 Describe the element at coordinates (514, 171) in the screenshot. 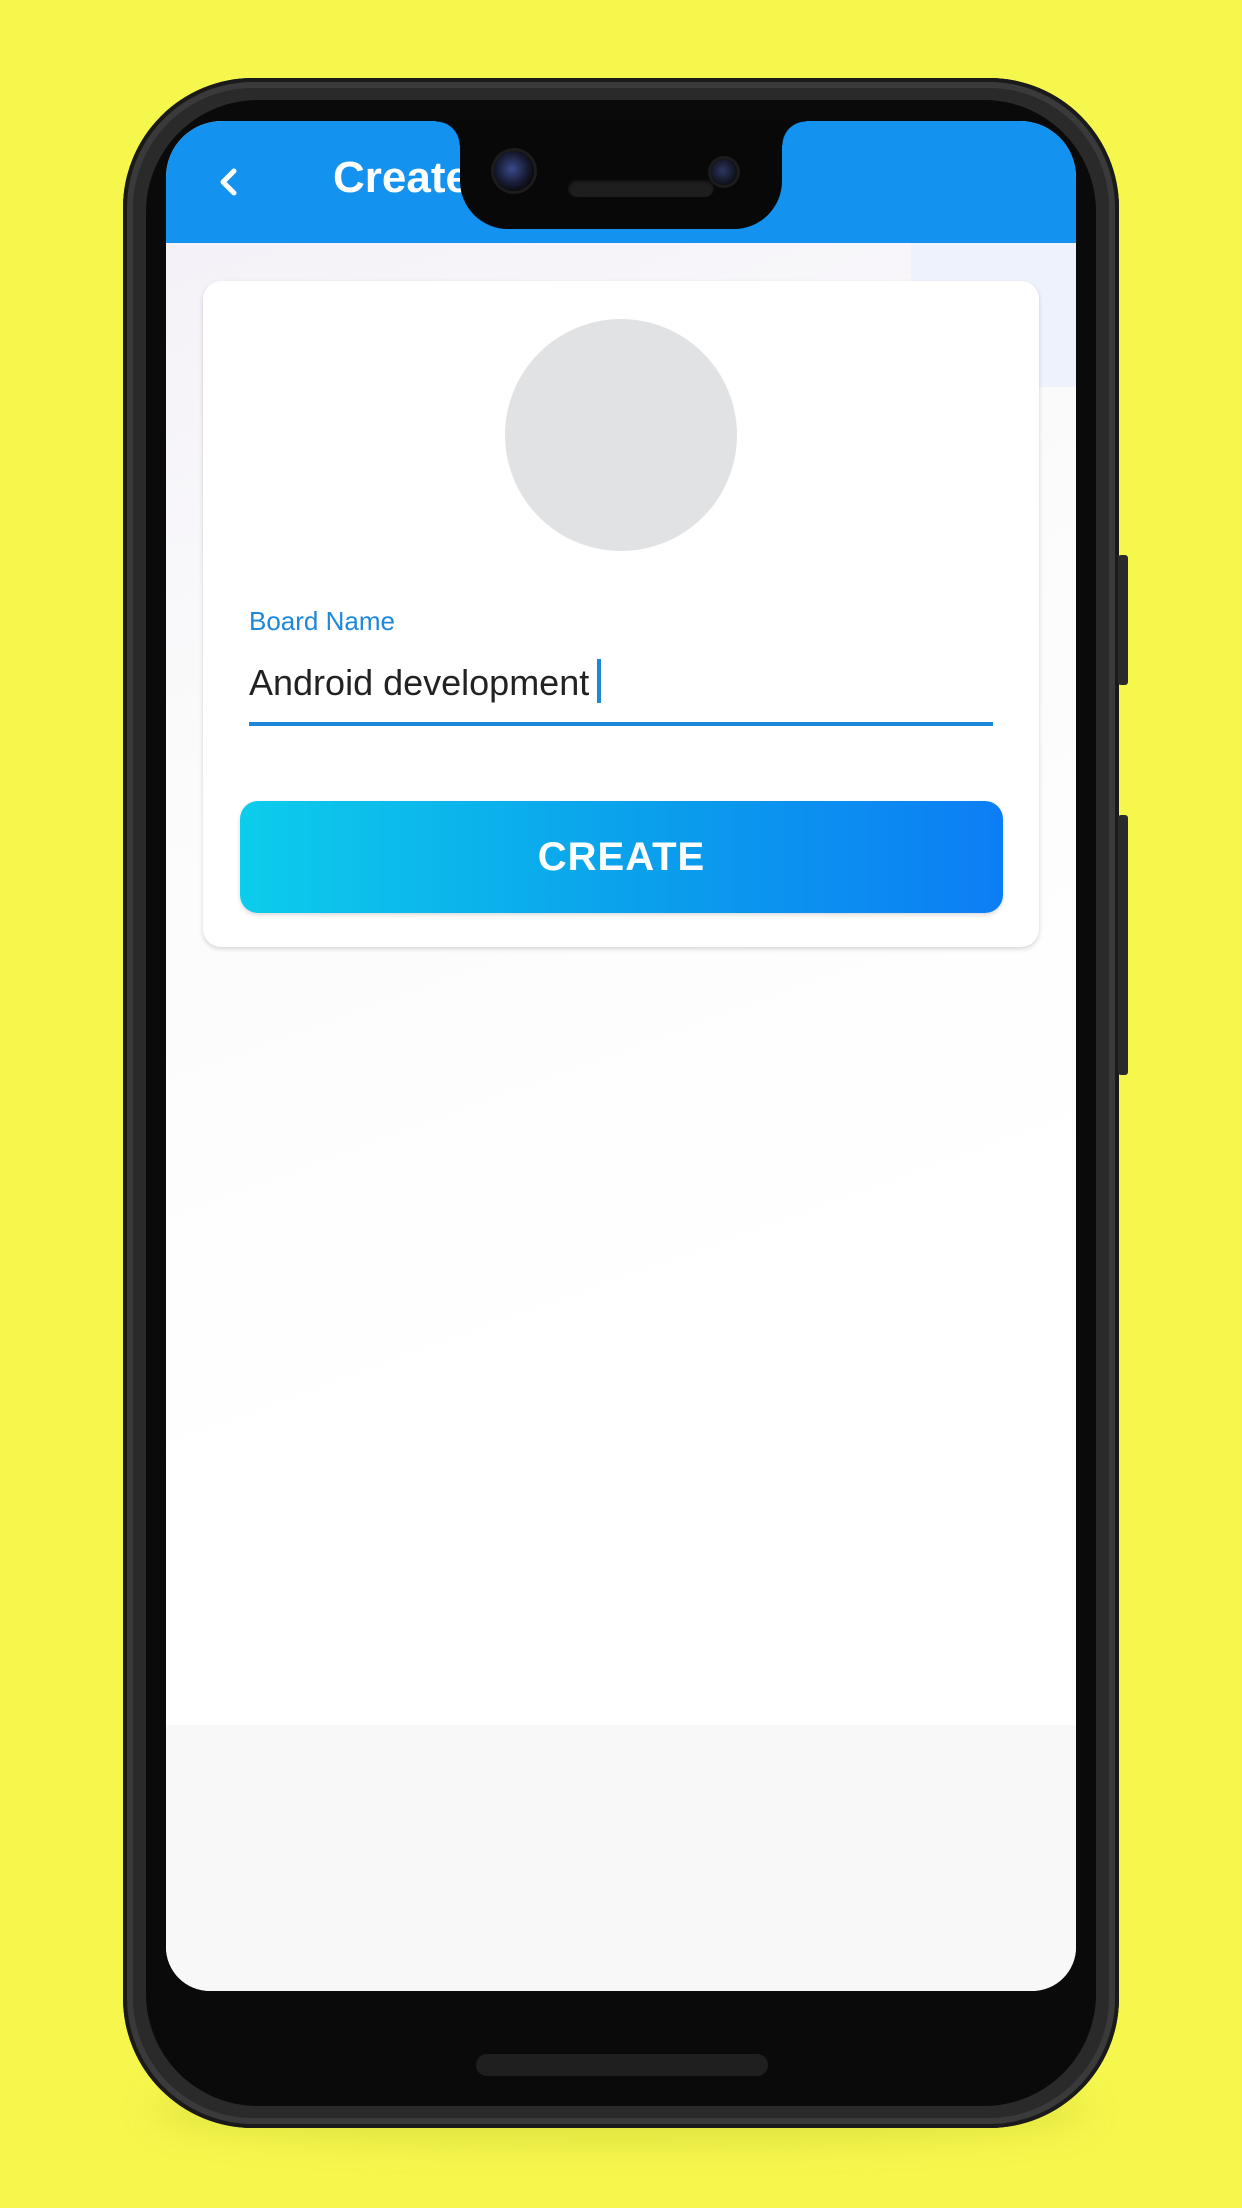

I see `front-camera-icon` at that location.